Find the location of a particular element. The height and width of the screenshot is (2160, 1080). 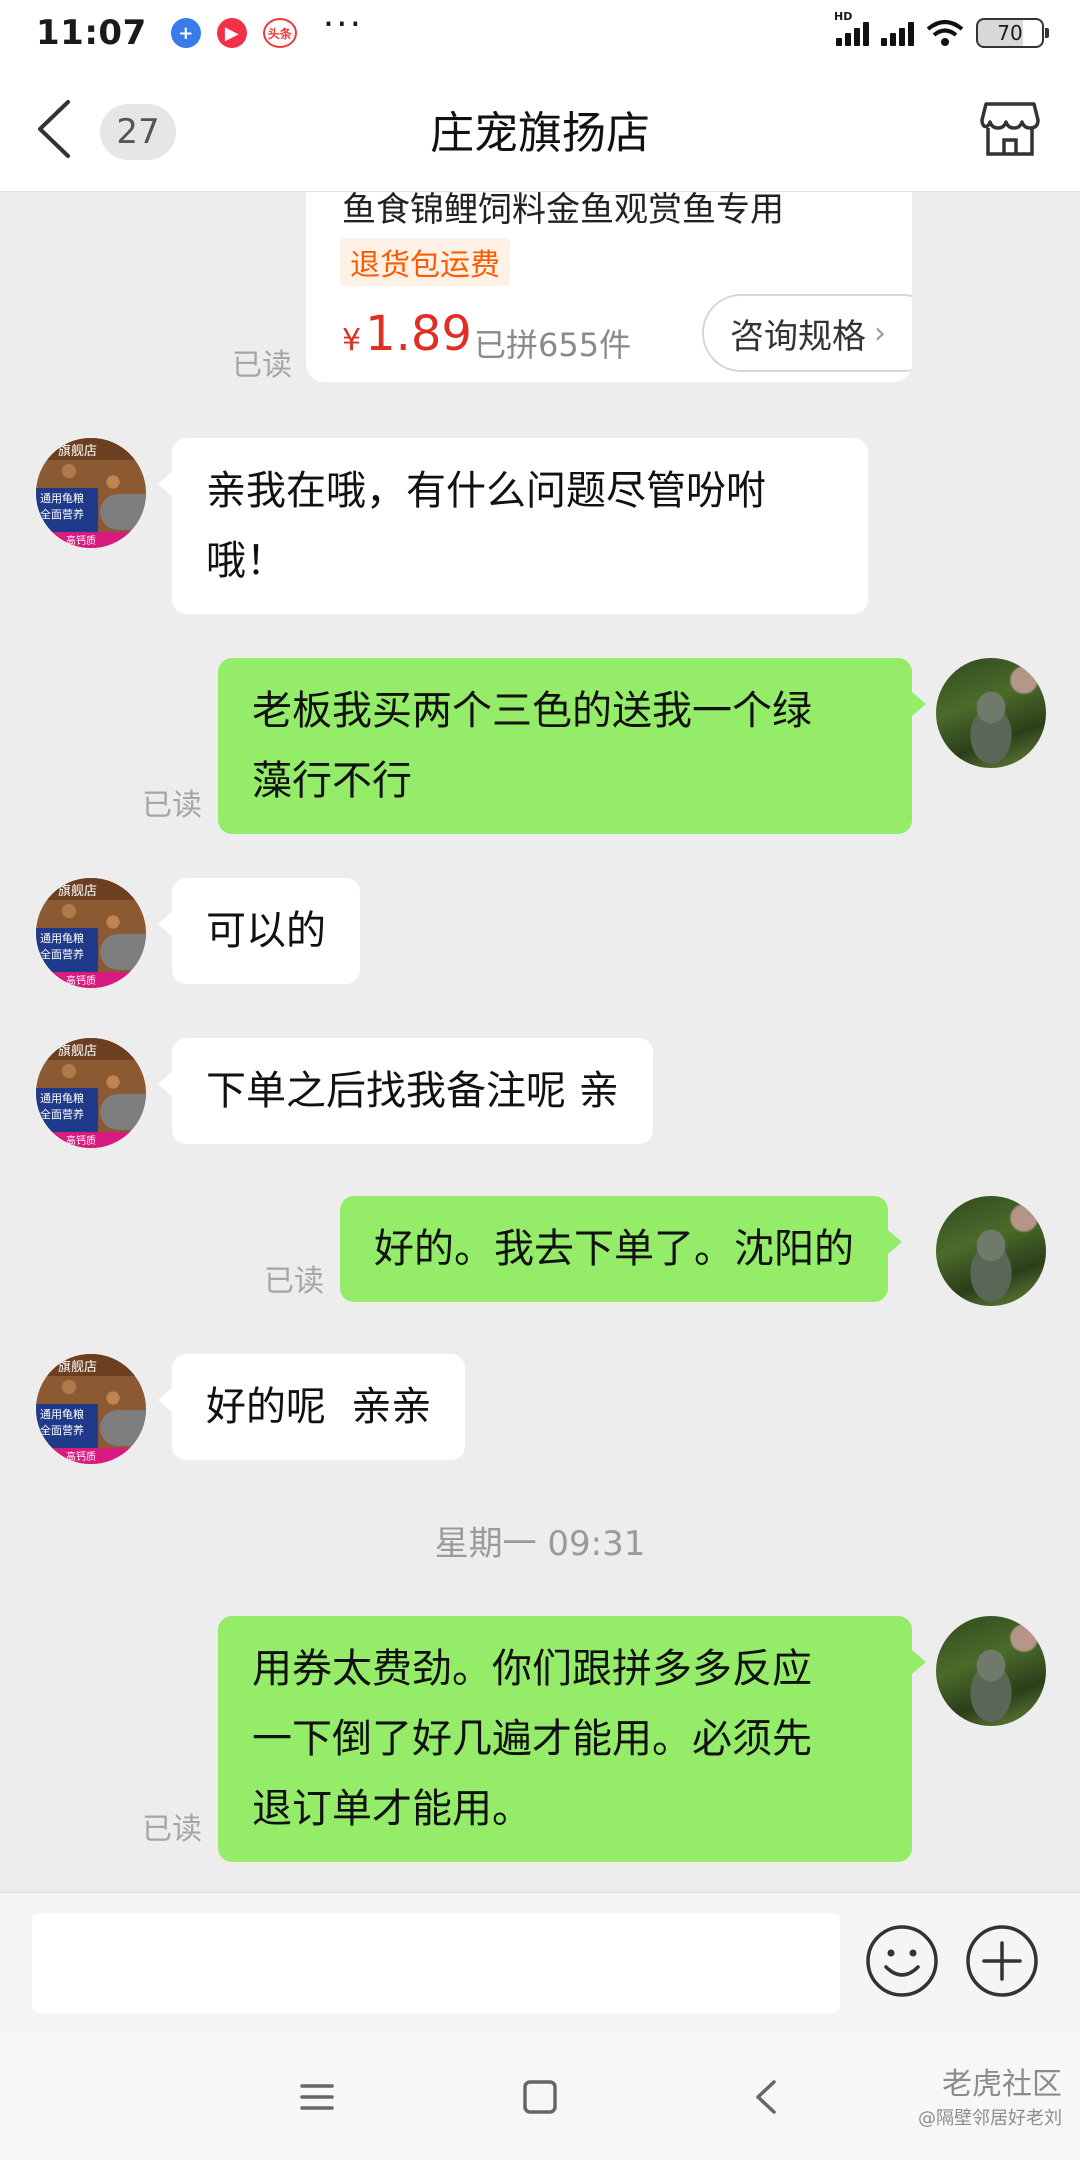

message-text-line: 好的呢 亲亲 is located at coordinates (319, 1407).